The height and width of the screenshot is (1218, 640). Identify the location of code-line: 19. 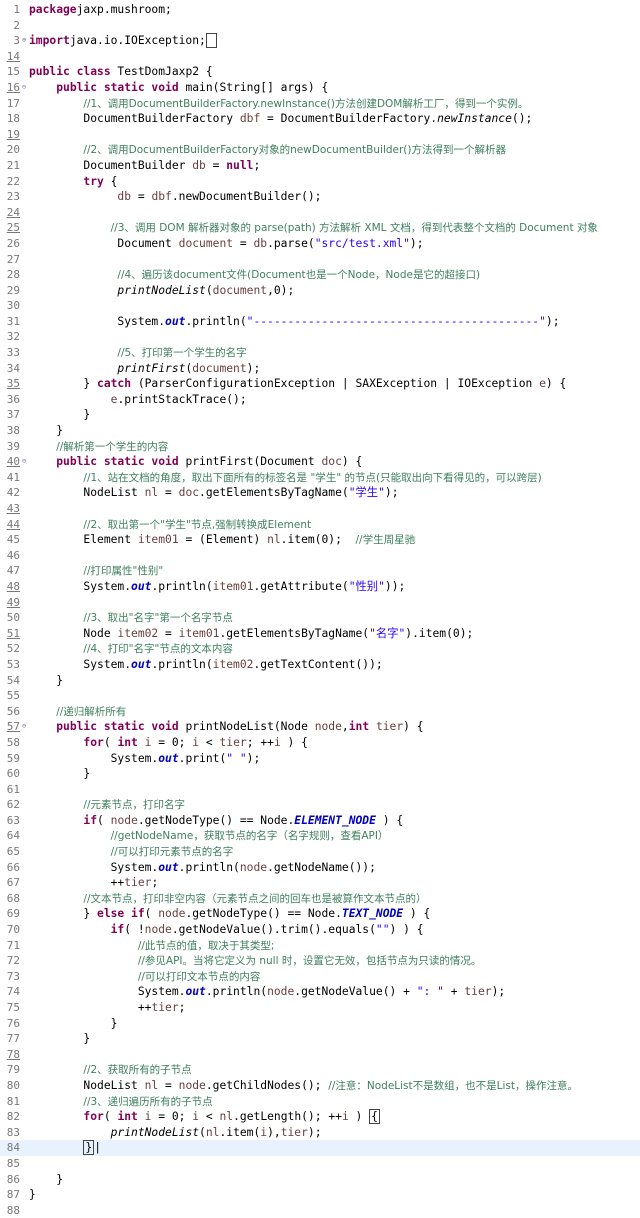
(320, 135).